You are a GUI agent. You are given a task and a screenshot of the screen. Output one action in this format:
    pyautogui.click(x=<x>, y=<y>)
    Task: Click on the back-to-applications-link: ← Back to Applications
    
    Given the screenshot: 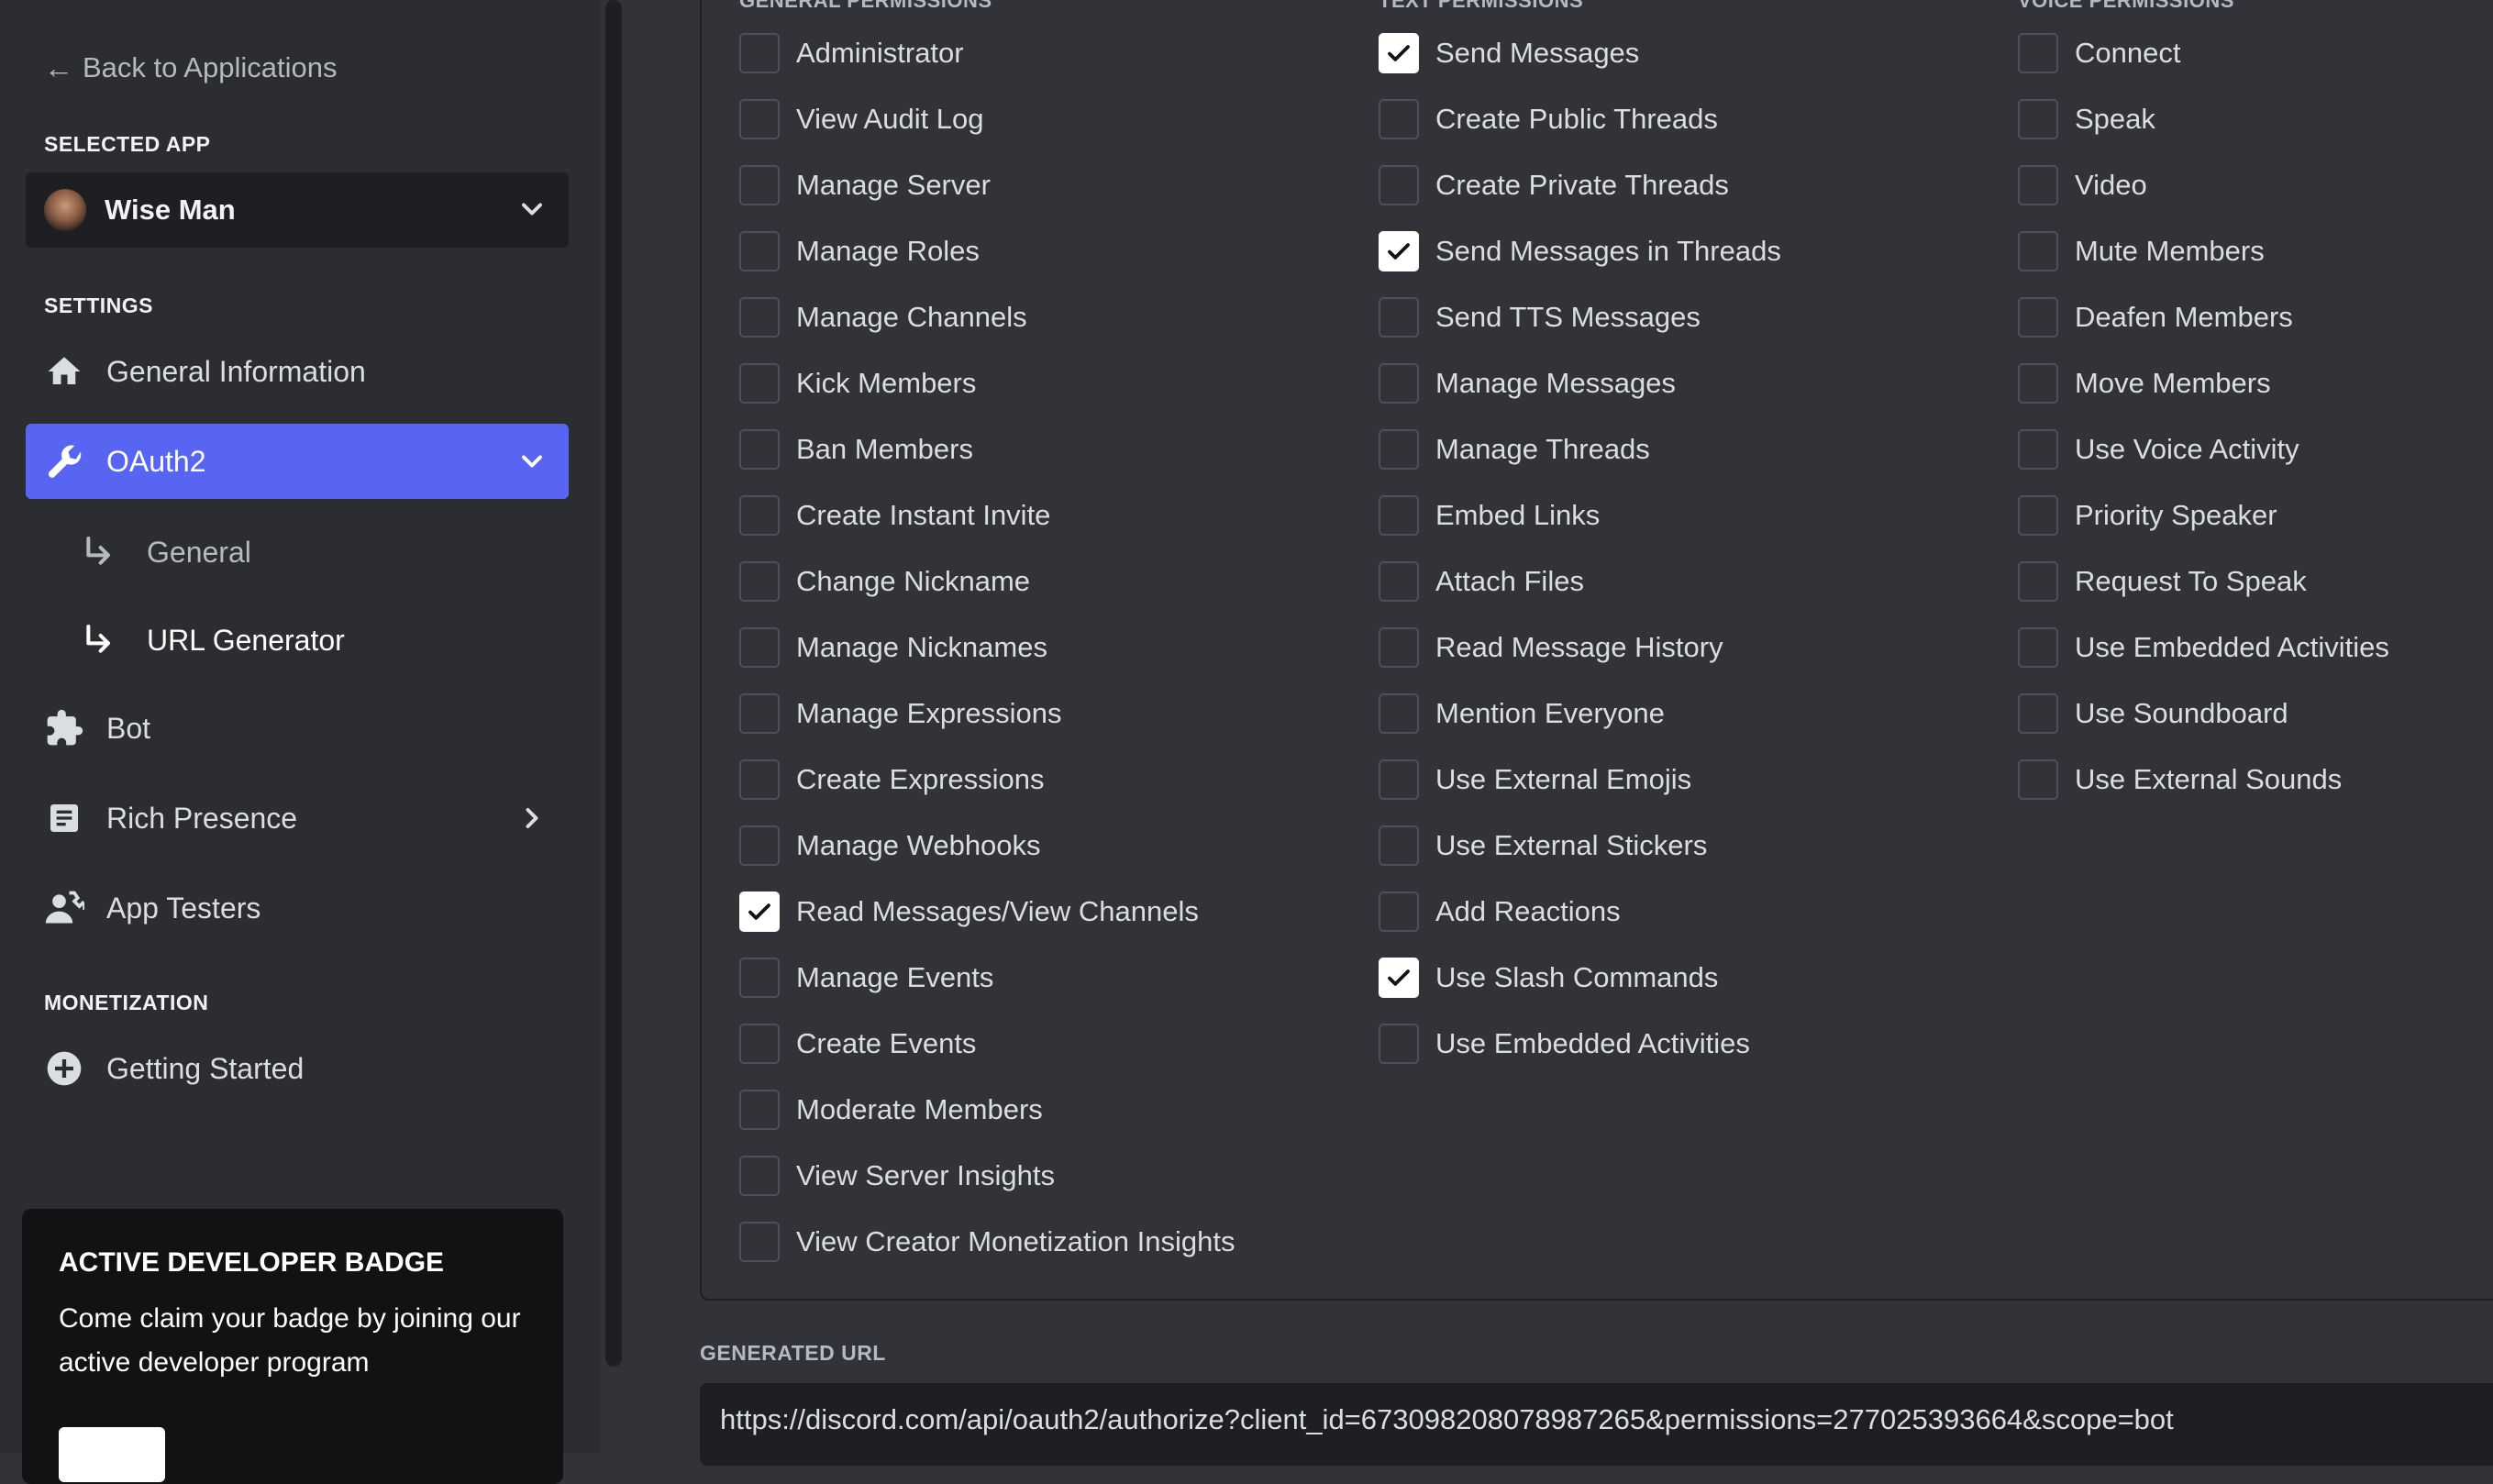 What is the action you would take?
    pyautogui.click(x=190, y=68)
    